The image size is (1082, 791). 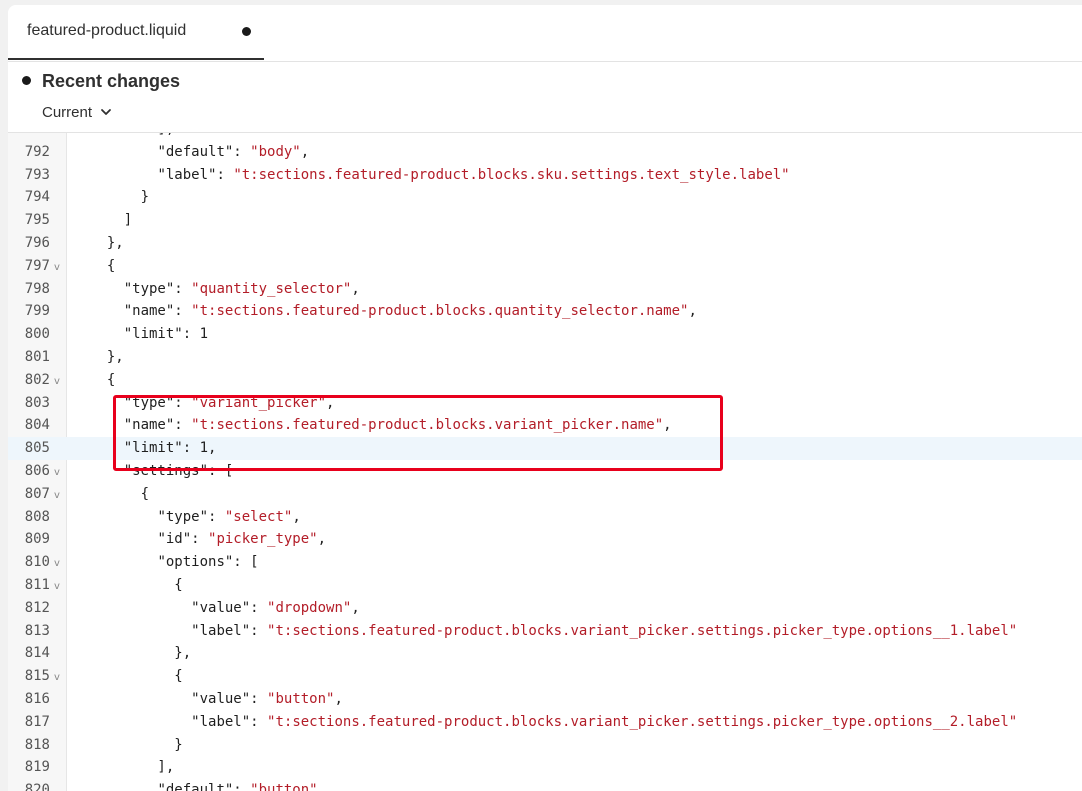 What do you see at coordinates (37, 197) in the screenshot?
I see `line-number: 794` at bounding box center [37, 197].